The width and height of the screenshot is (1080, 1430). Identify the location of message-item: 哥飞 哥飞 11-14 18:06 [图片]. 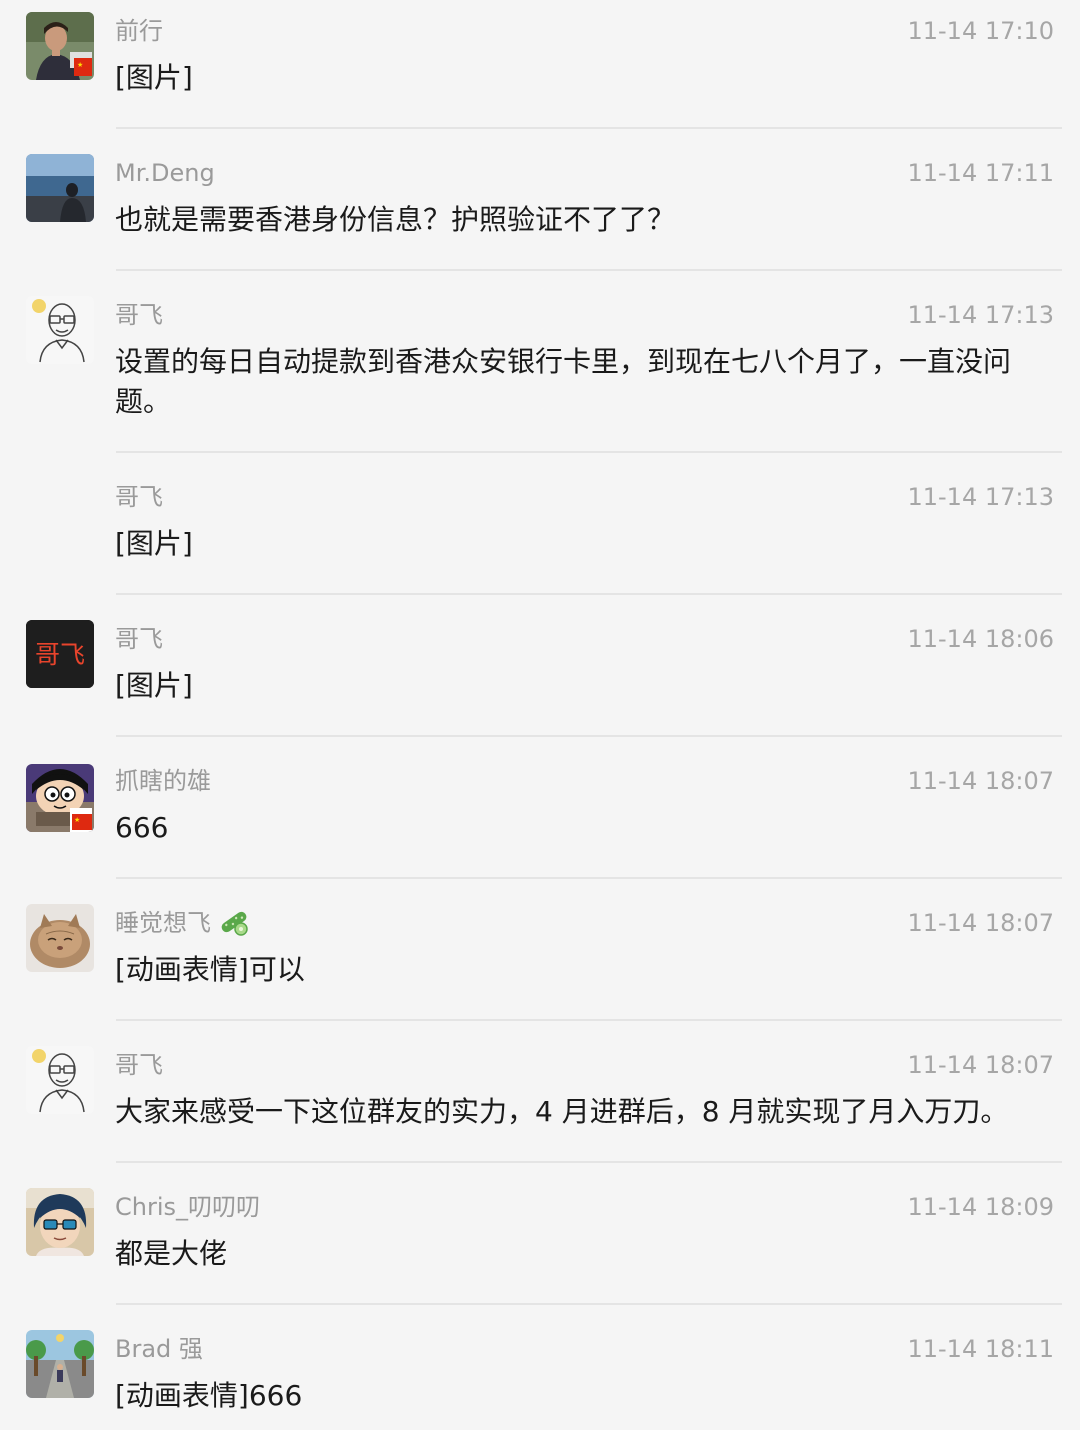
(540, 666).